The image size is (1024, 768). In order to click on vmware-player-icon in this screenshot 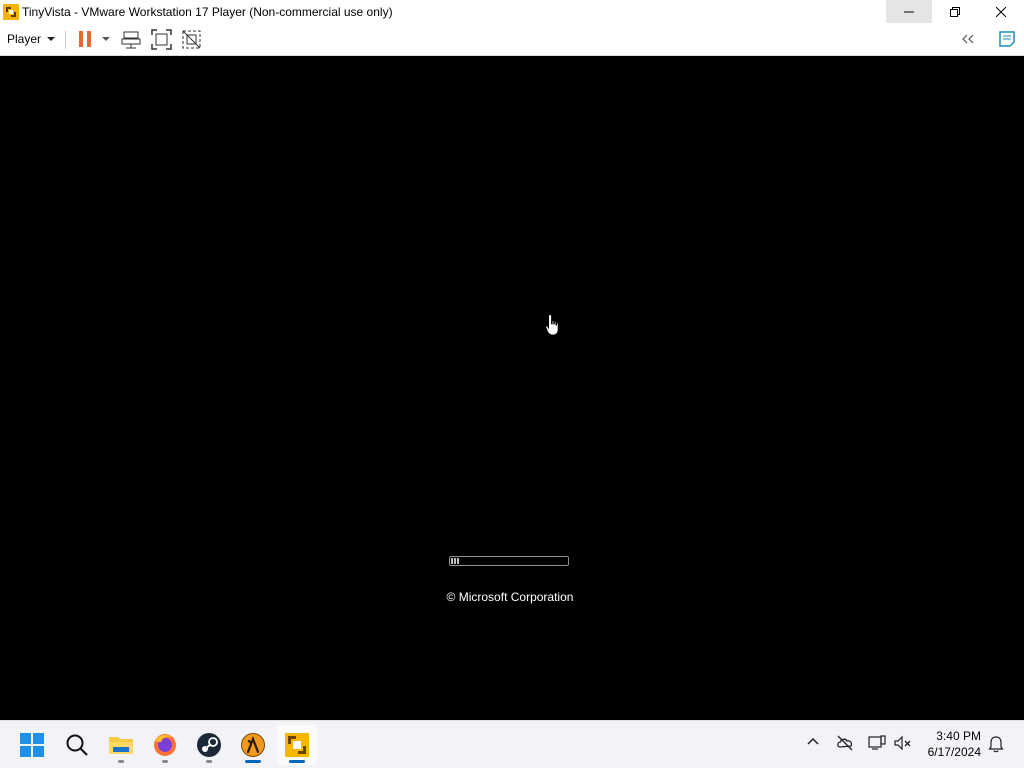, I will do `click(297, 745)`.